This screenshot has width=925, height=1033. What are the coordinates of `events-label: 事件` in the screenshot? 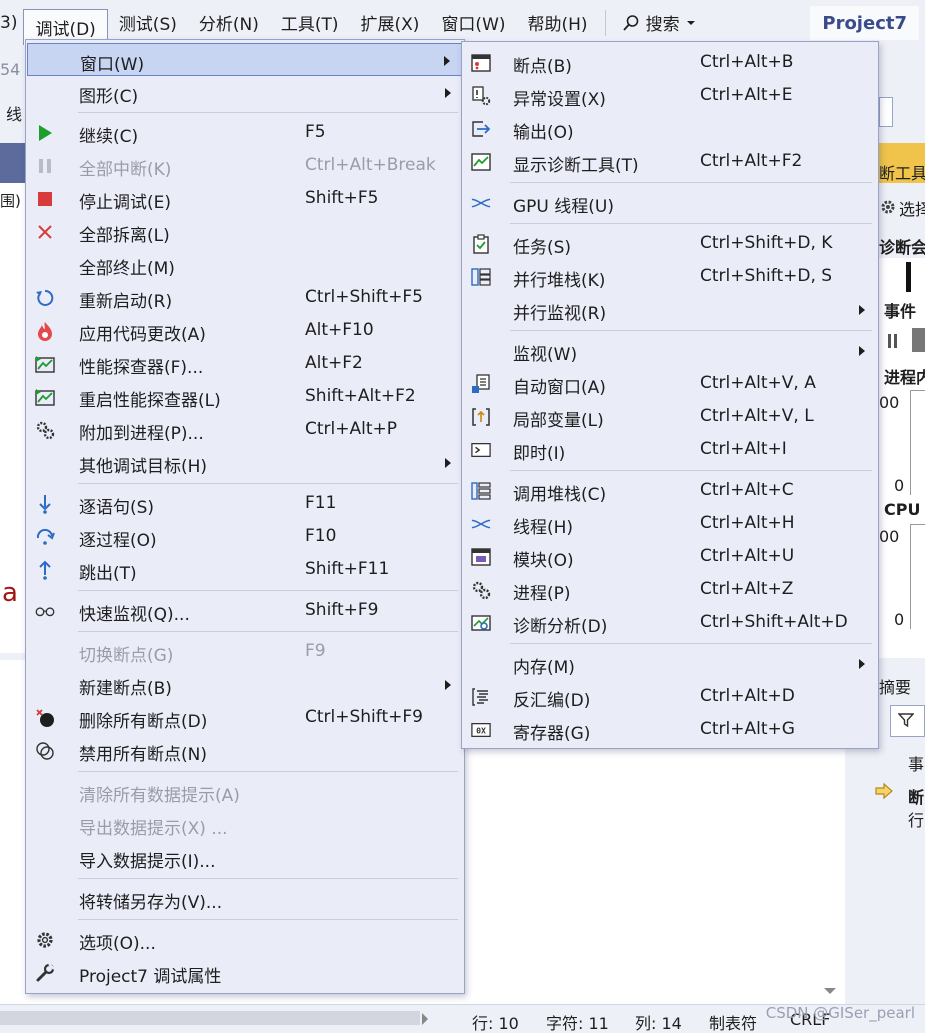 It's located at (900, 311).